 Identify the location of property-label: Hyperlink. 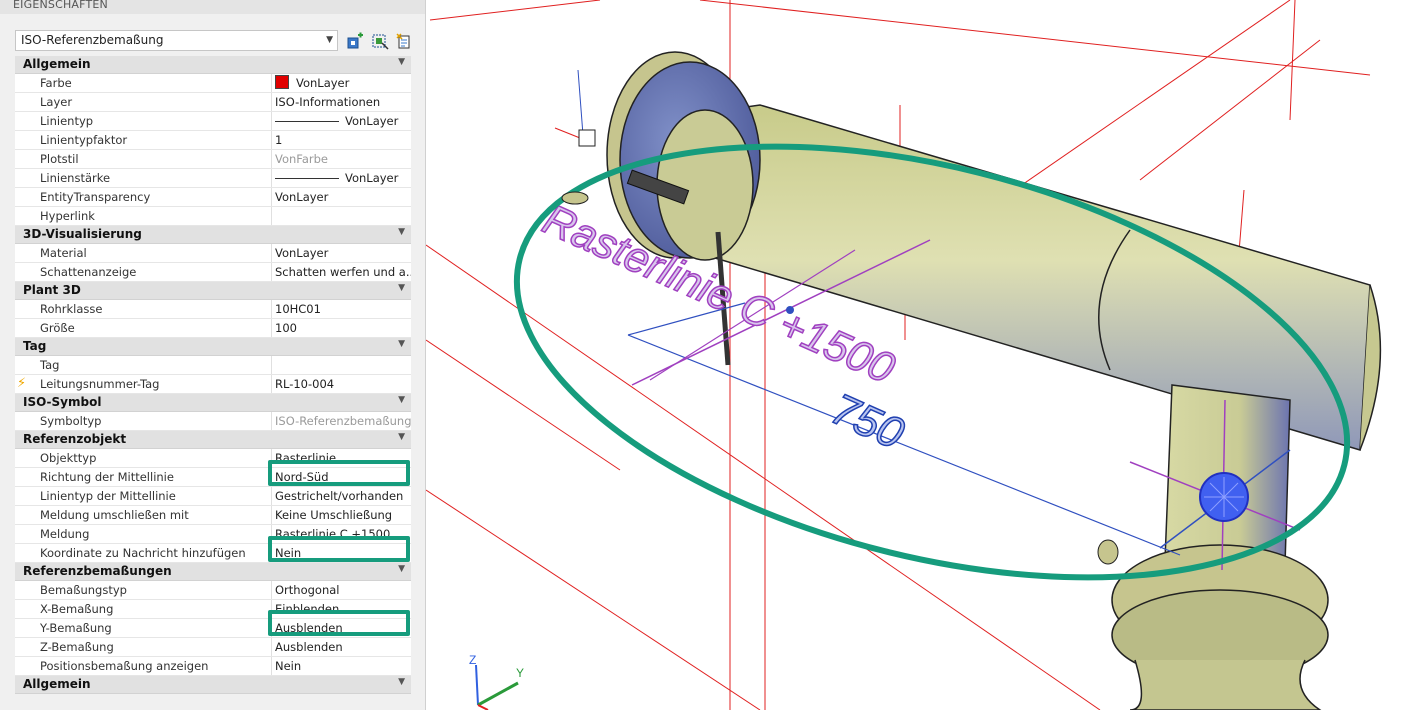
(143, 216).